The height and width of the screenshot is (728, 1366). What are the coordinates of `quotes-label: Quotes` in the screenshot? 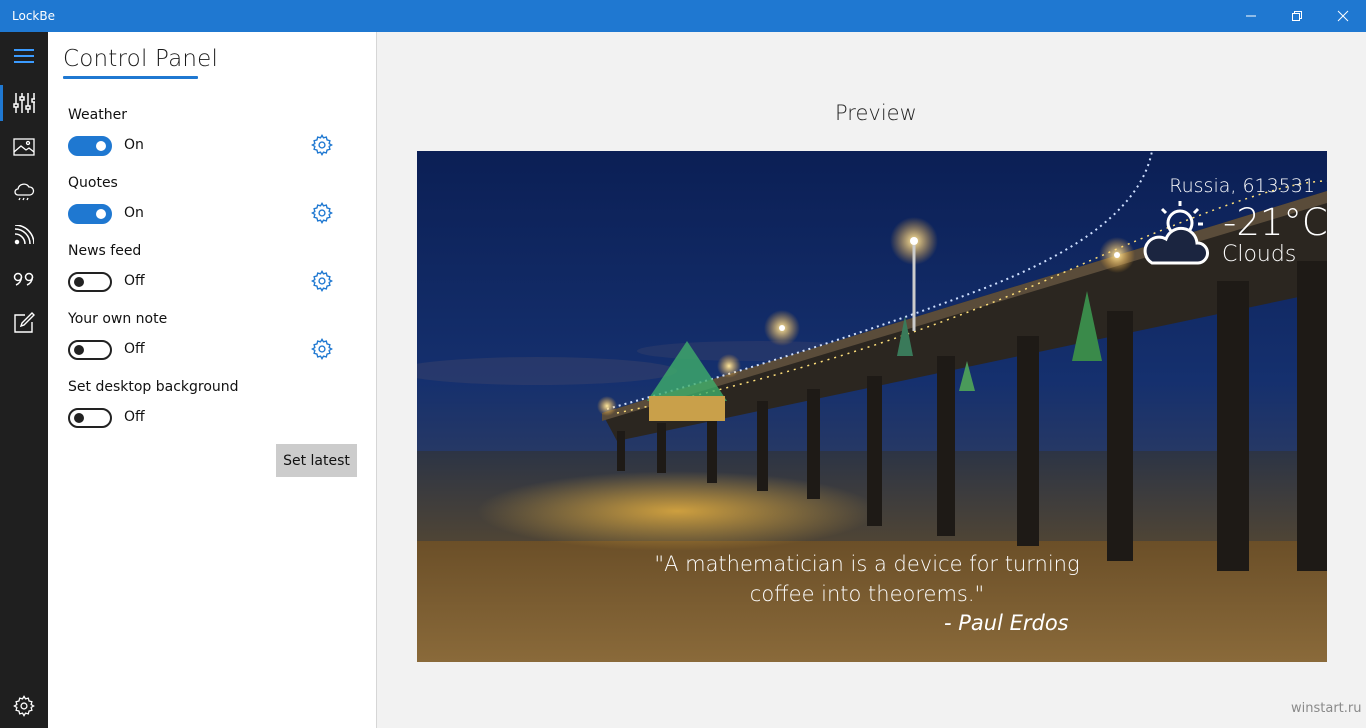 It's located at (93, 183).